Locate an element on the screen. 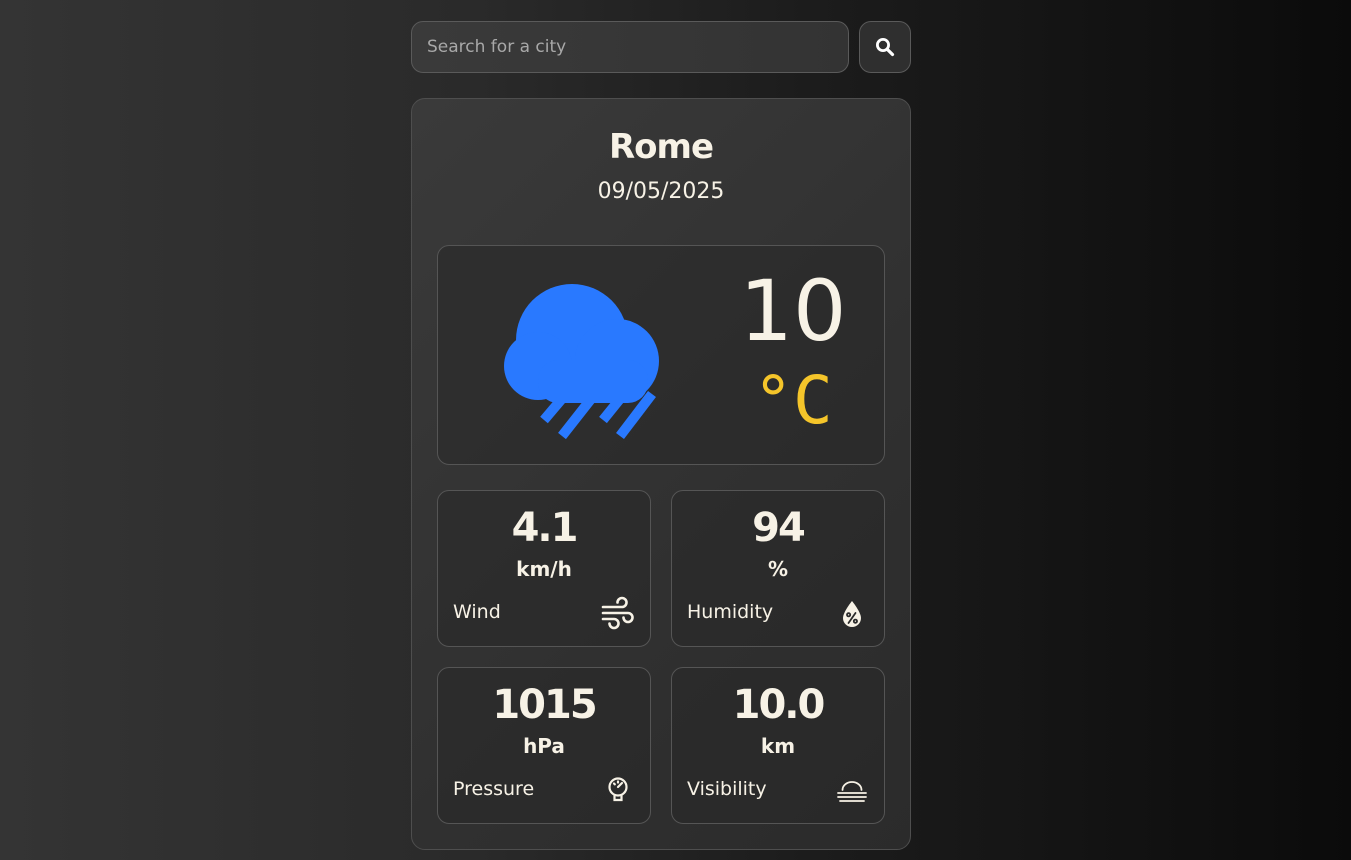 Image resolution: width=1351 pixels, height=860 pixels. wind-unit: km/h is located at coordinates (544, 569).